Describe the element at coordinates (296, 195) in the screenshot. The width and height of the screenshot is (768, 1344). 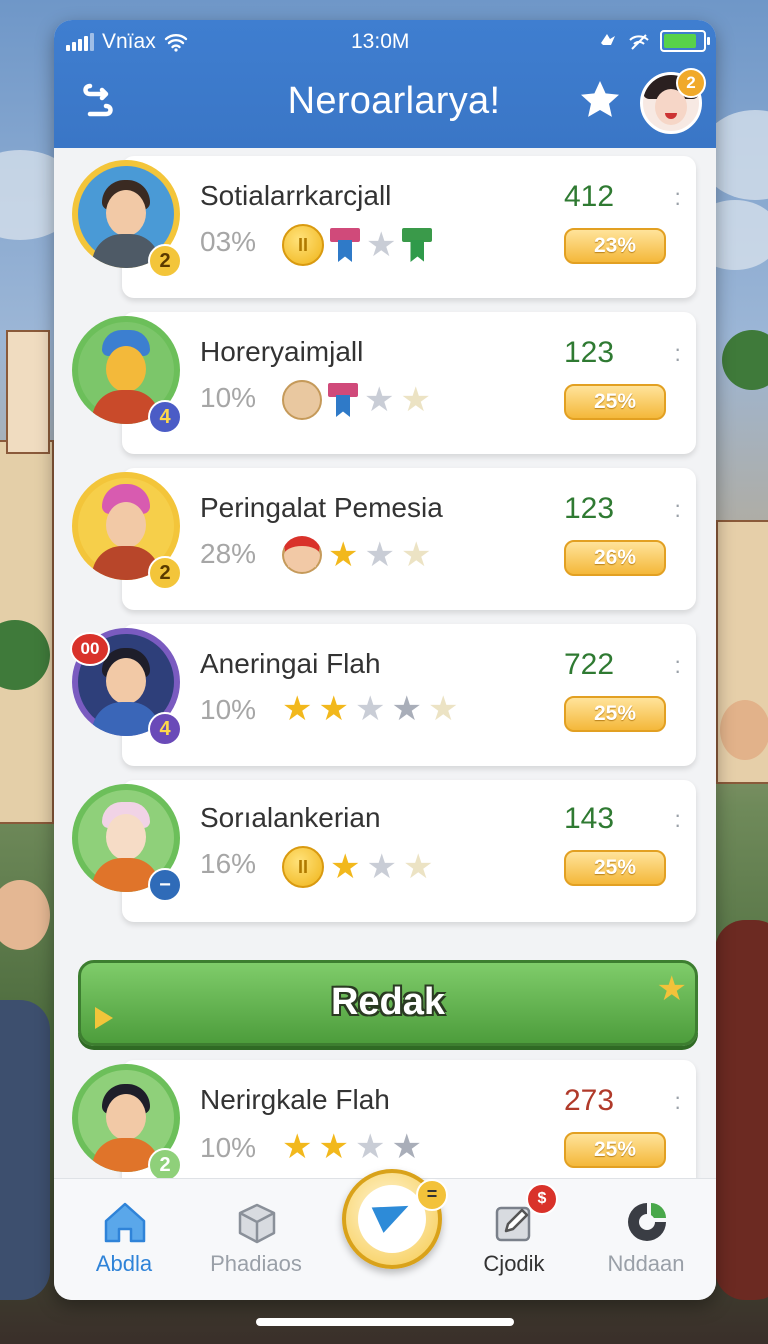
I see `player-name: Sotialarrkarcjall` at that location.